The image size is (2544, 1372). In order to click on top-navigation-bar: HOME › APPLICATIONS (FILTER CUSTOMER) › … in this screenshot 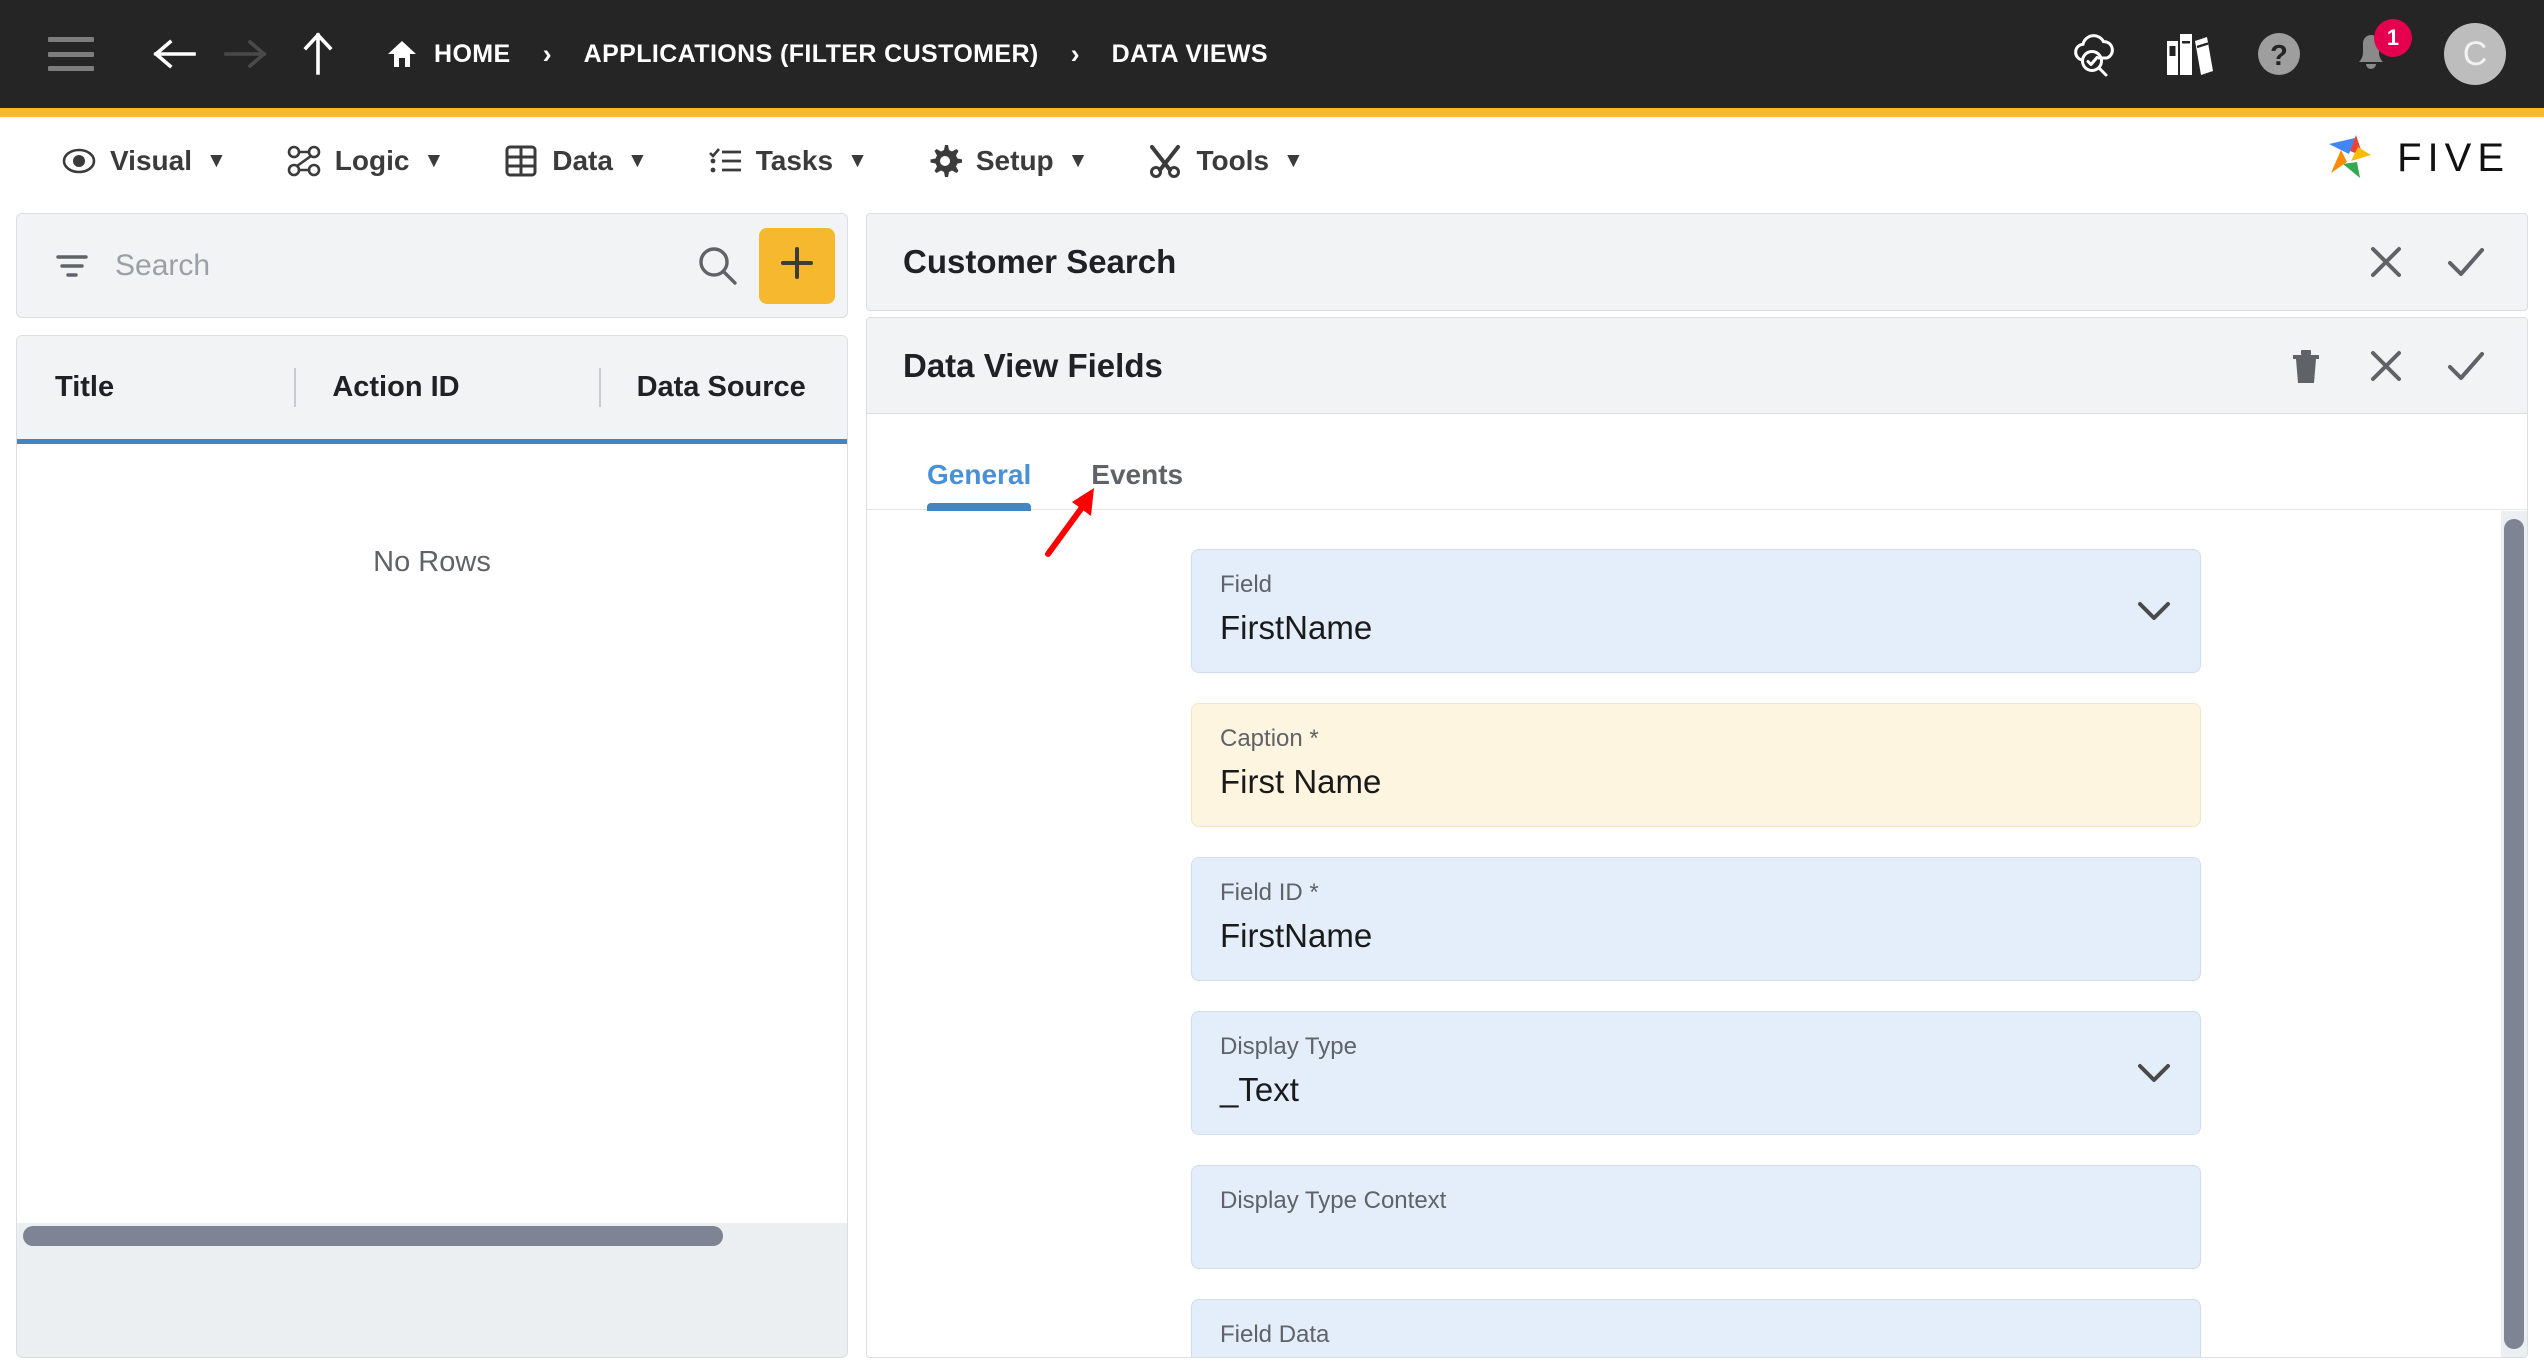, I will do `click(1272, 54)`.